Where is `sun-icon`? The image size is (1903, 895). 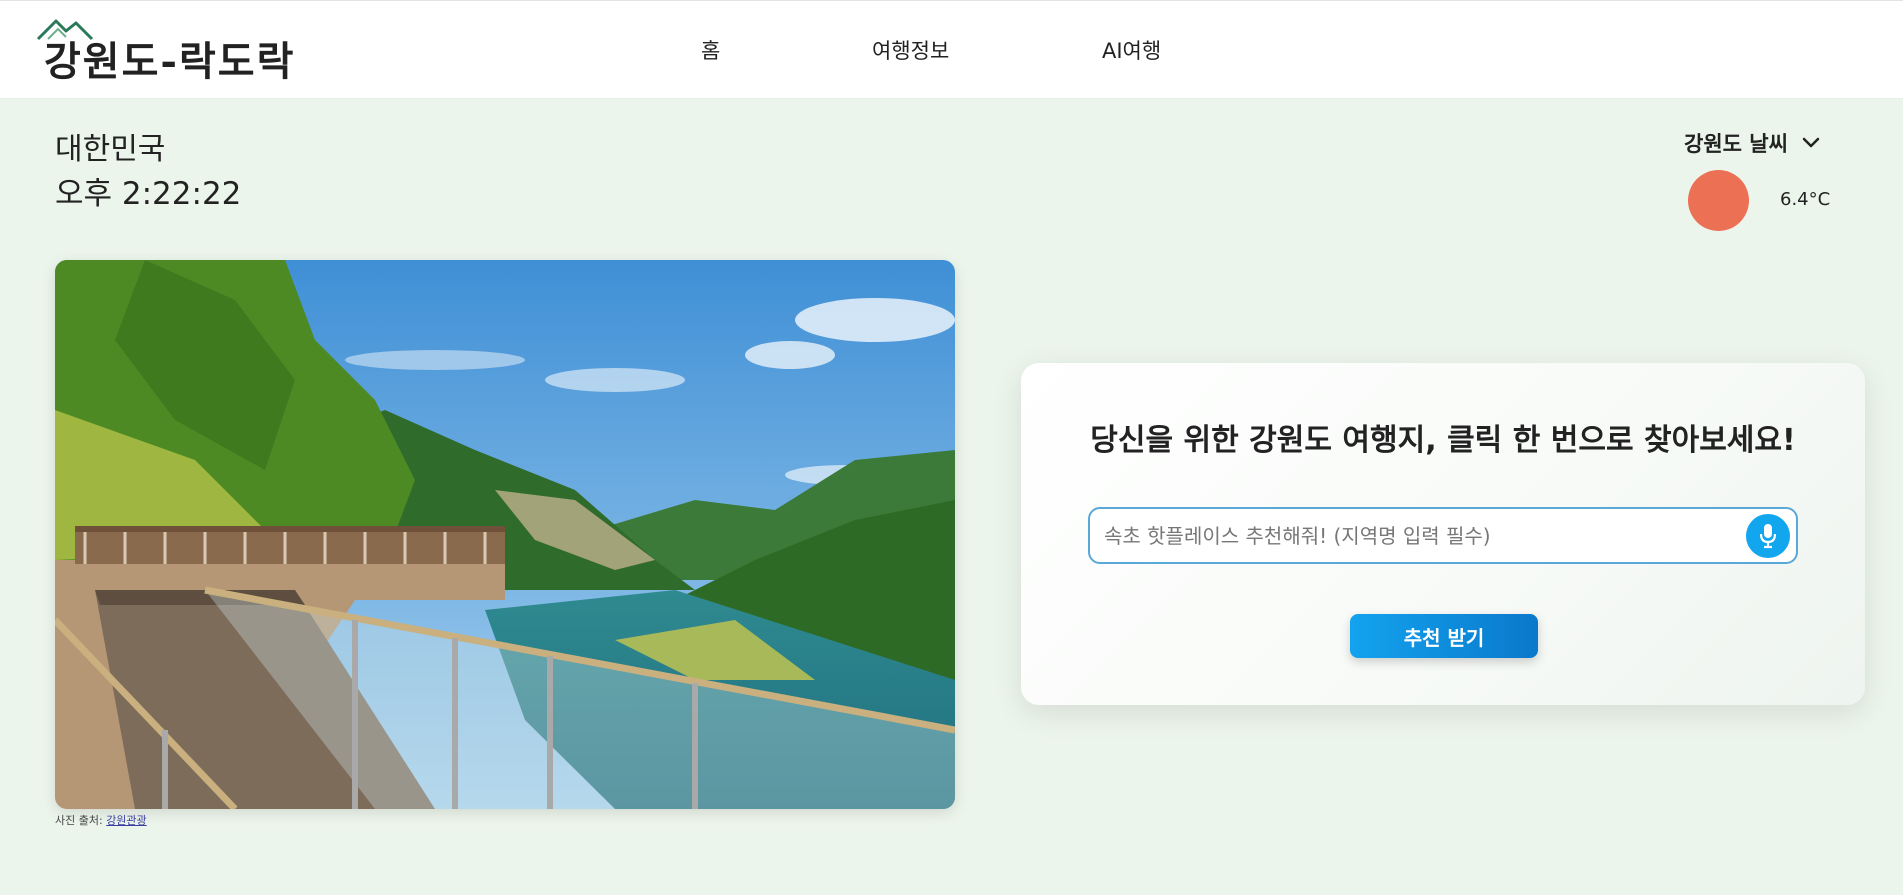
sun-icon is located at coordinates (1718, 200).